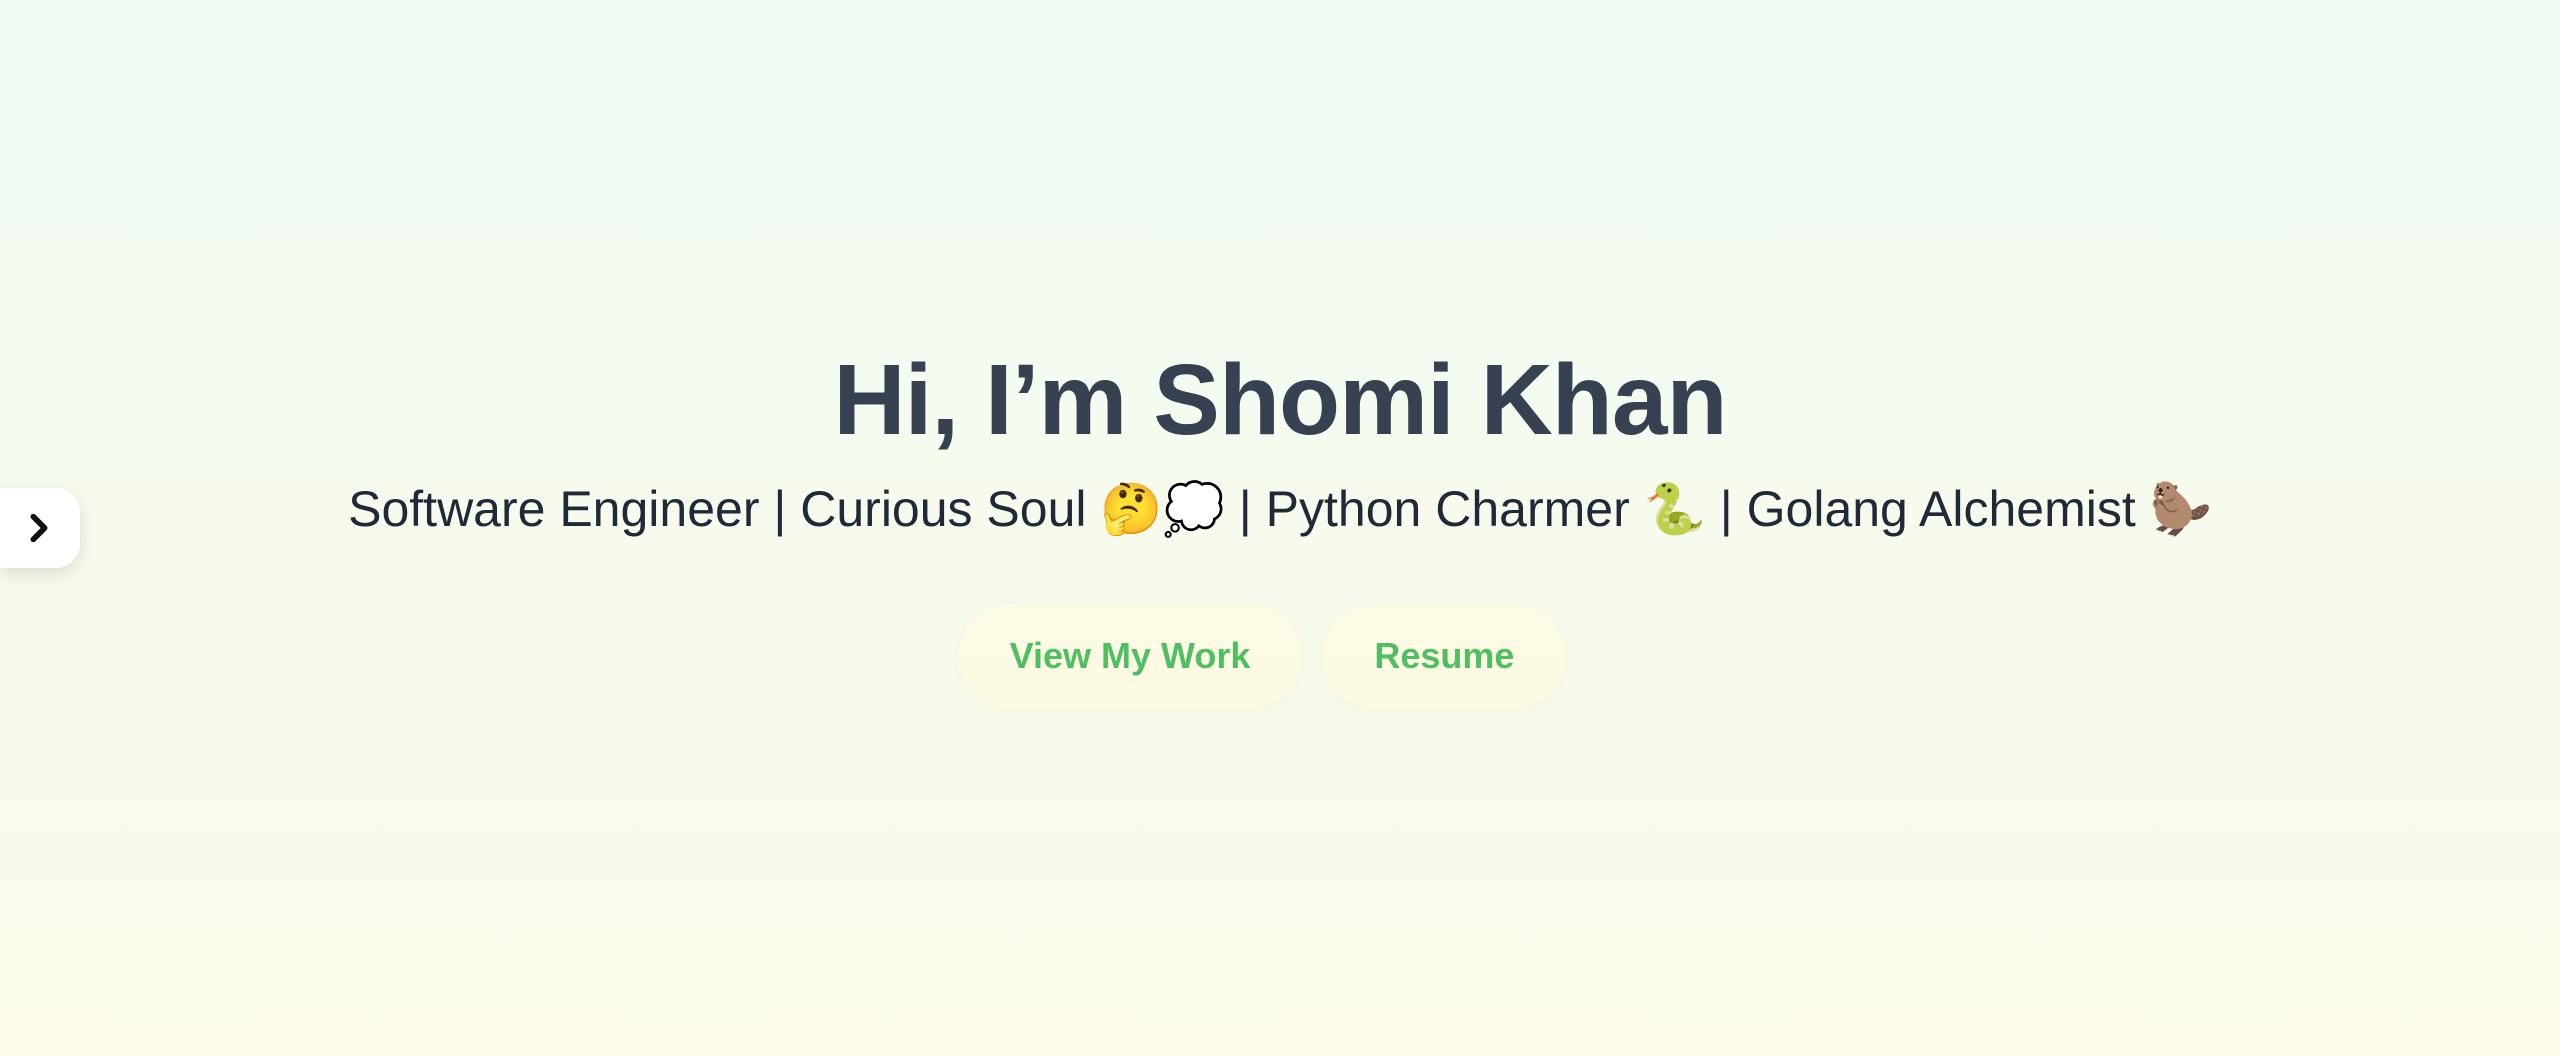 The image size is (2560, 1056). Describe the element at coordinates (1130, 656) in the screenshot. I see `view-my-work-button: View My Work` at that location.